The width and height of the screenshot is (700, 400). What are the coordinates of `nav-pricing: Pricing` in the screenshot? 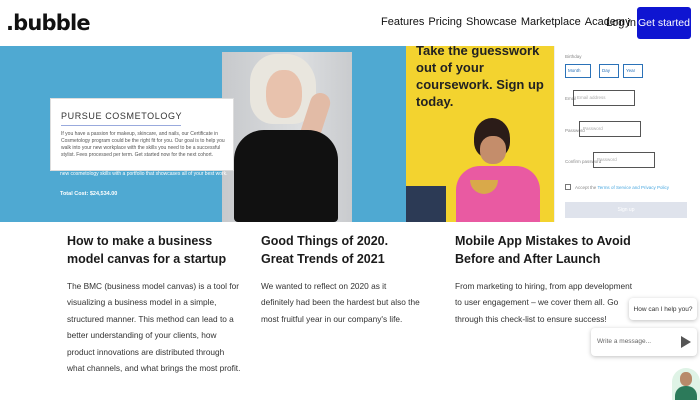 It's located at (445, 22).